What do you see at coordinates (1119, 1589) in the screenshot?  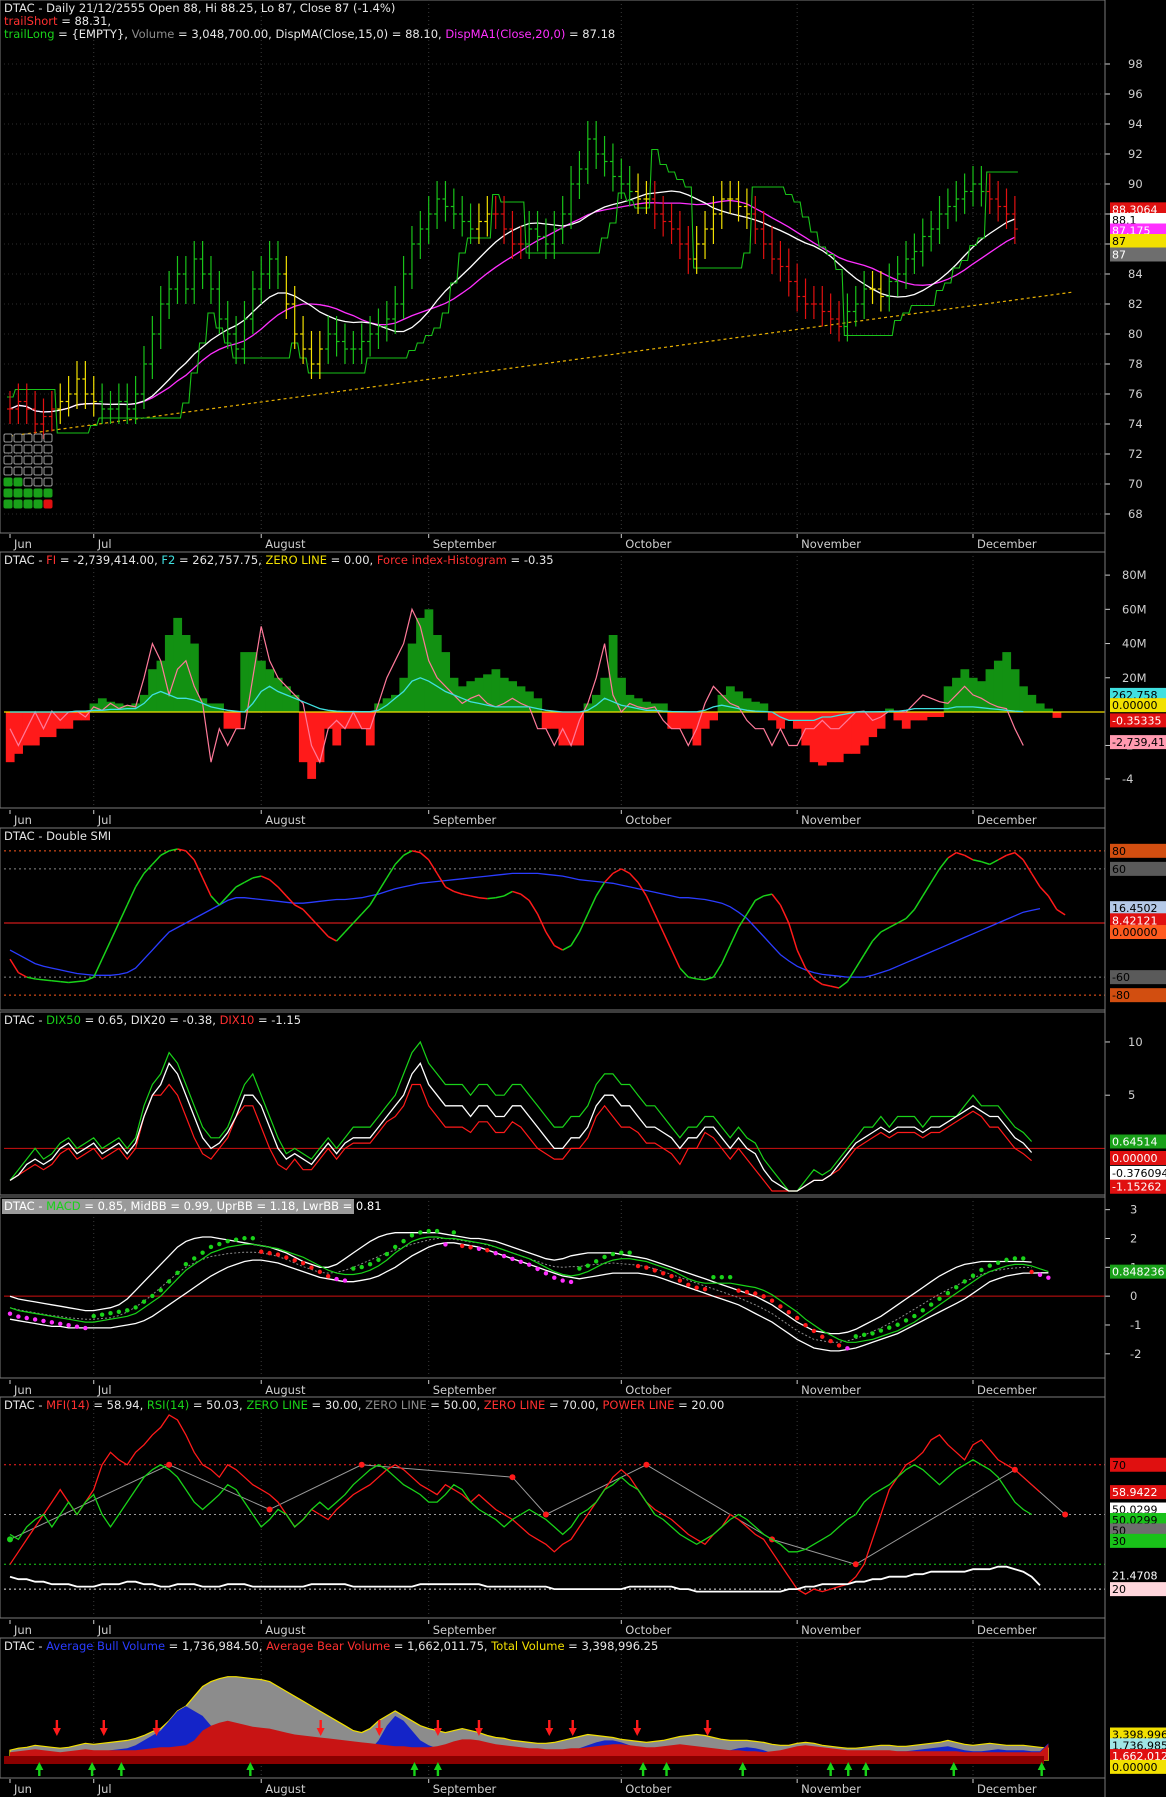 I see `mfi-price-label-text-7: 20` at bounding box center [1119, 1589].